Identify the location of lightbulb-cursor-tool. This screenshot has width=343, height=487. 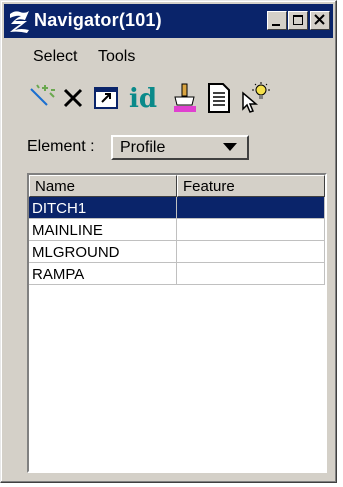
(253, 99).